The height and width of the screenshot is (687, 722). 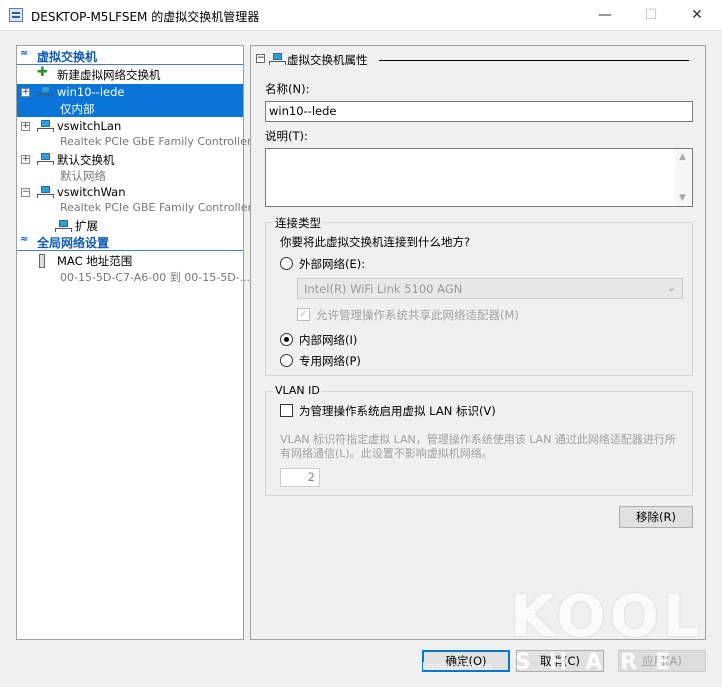 What do you see at coordinates (607, 616) in the screenshot?
I see `koolshare-logo: KOOL` at bounding box center [607, 616].